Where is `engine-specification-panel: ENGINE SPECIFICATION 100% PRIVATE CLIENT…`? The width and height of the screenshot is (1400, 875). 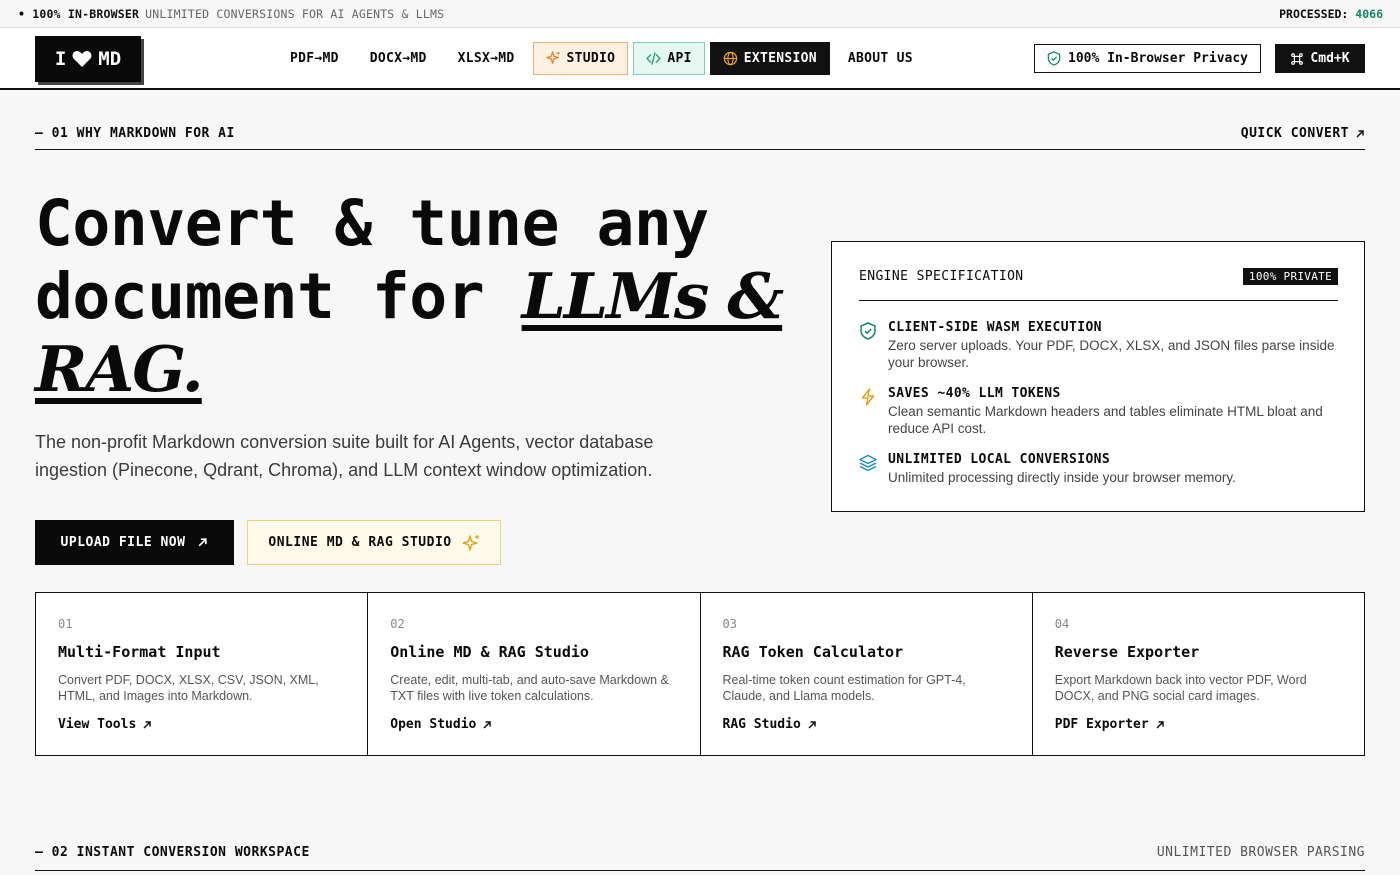
engine-specification-panel: ENGINE SPECIFICATION 100% PRIVATE CLIENT… is located at coordinates (1098, 376).